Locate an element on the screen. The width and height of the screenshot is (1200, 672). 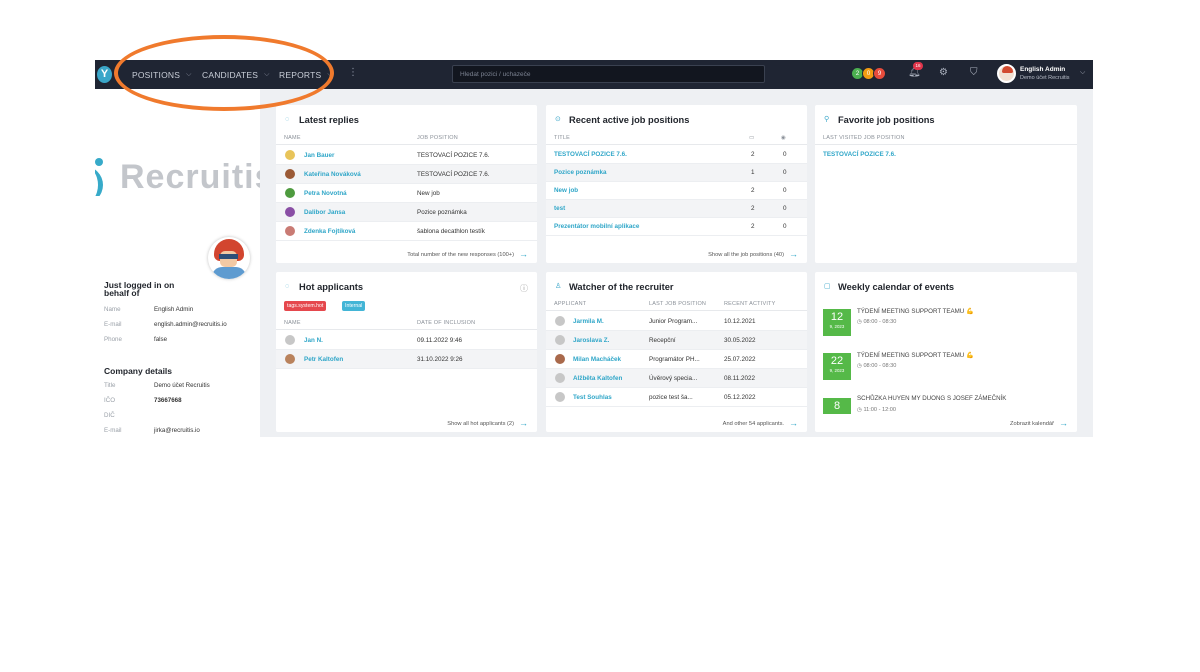
table-row: Jaroslava Z. Recepční 30.05.2022 is located at coordinates (676, 340).